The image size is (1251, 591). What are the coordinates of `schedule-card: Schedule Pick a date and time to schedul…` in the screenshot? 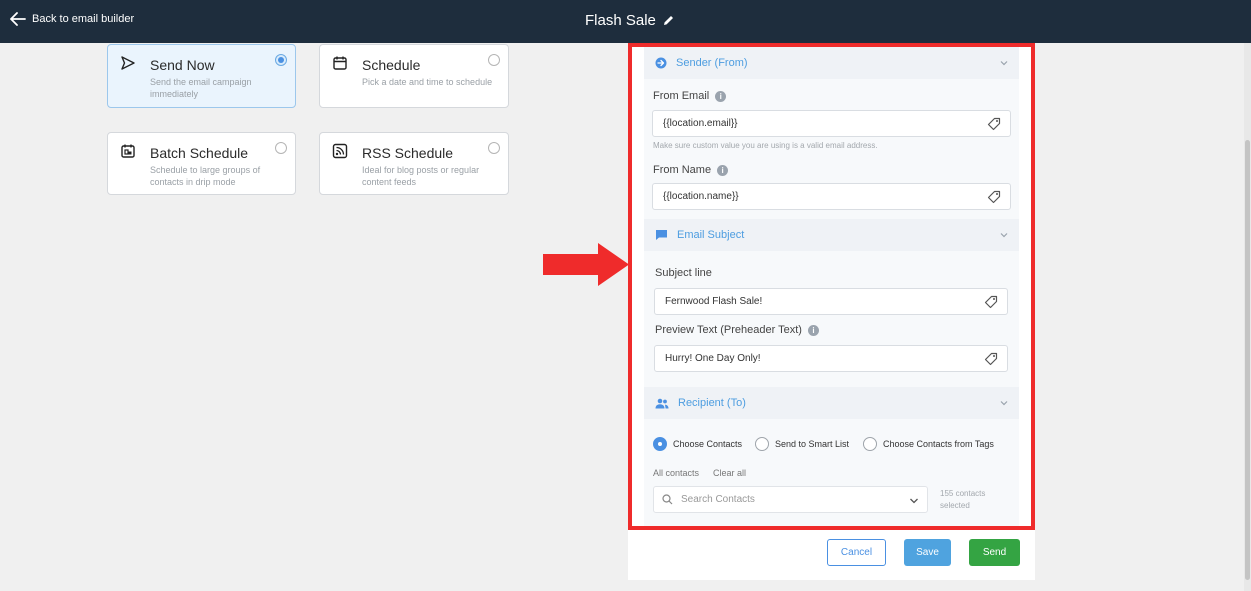 It's located at (414, 76).